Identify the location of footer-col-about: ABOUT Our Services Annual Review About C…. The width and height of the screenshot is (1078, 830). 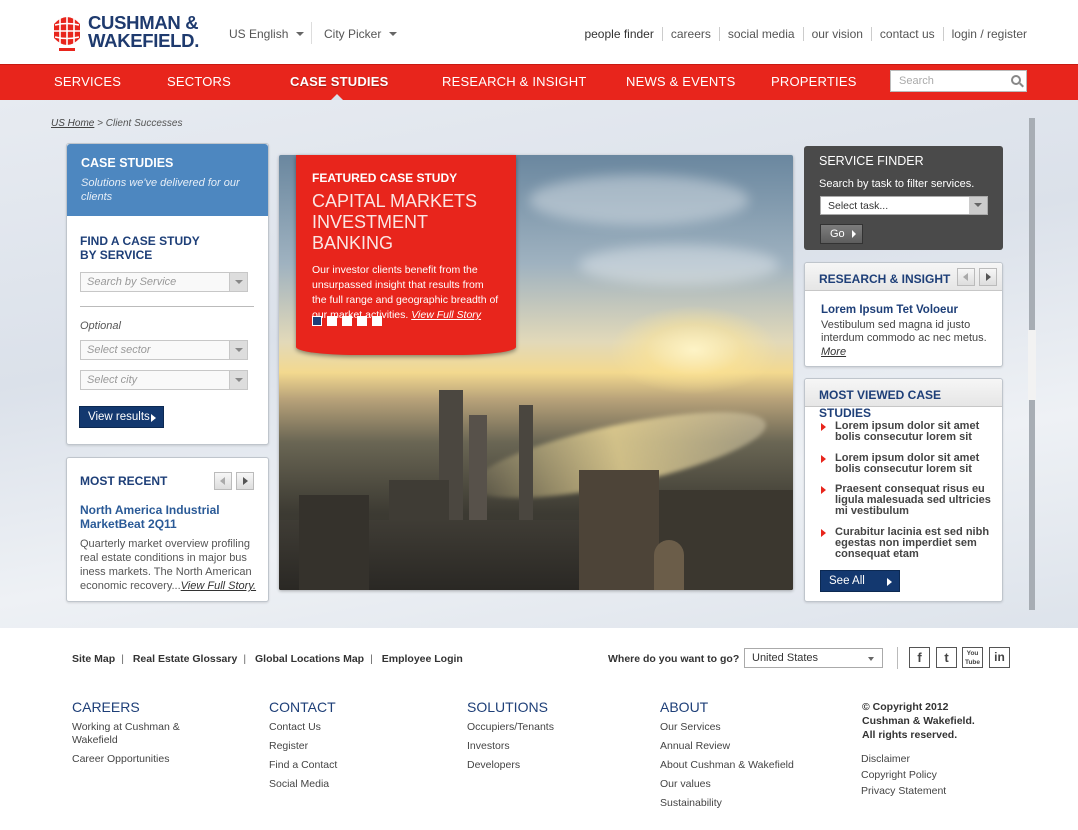
(727, 754).